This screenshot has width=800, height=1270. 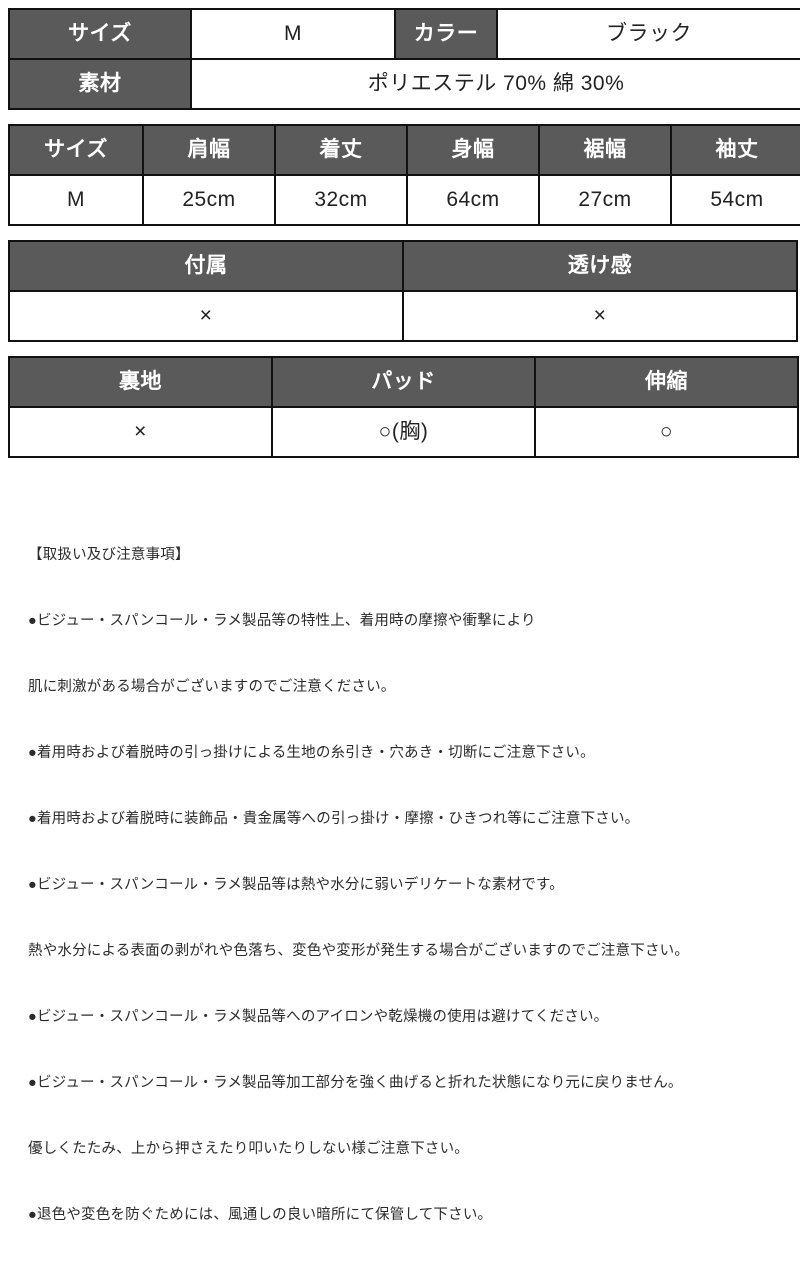 I want to click on measurement-value-sleeve: 54cm, so click(x=735, y=200).